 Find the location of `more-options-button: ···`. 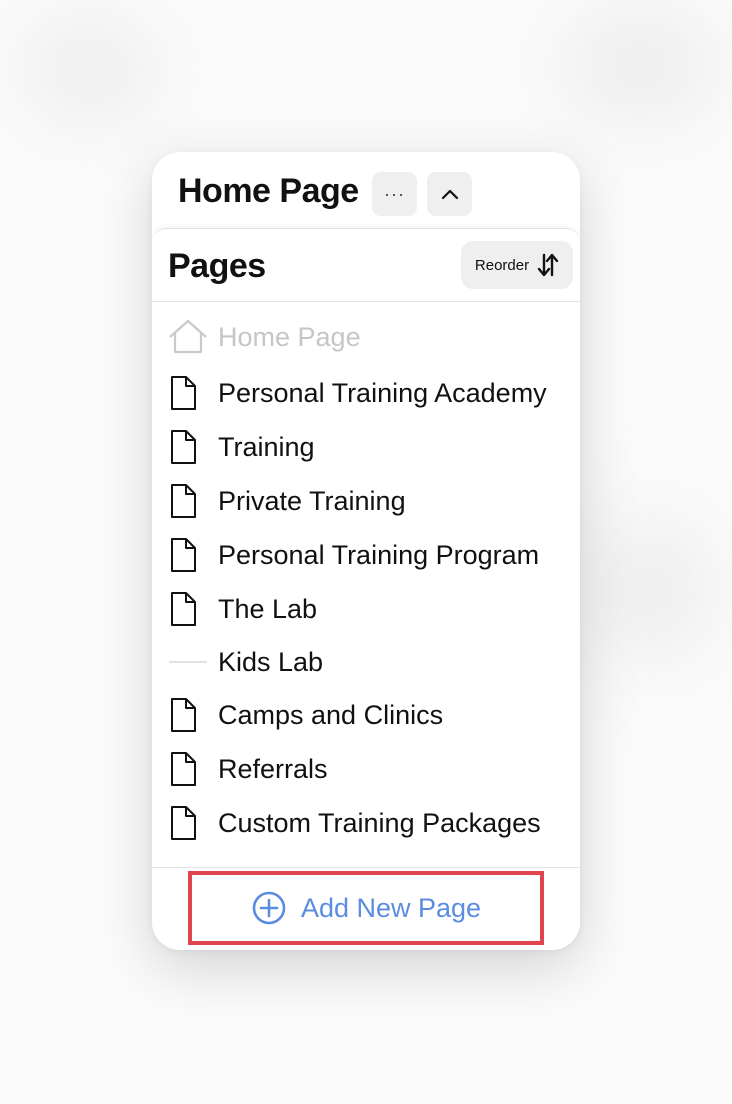

more-options-button: ··· is located at coordinates (394, 194).